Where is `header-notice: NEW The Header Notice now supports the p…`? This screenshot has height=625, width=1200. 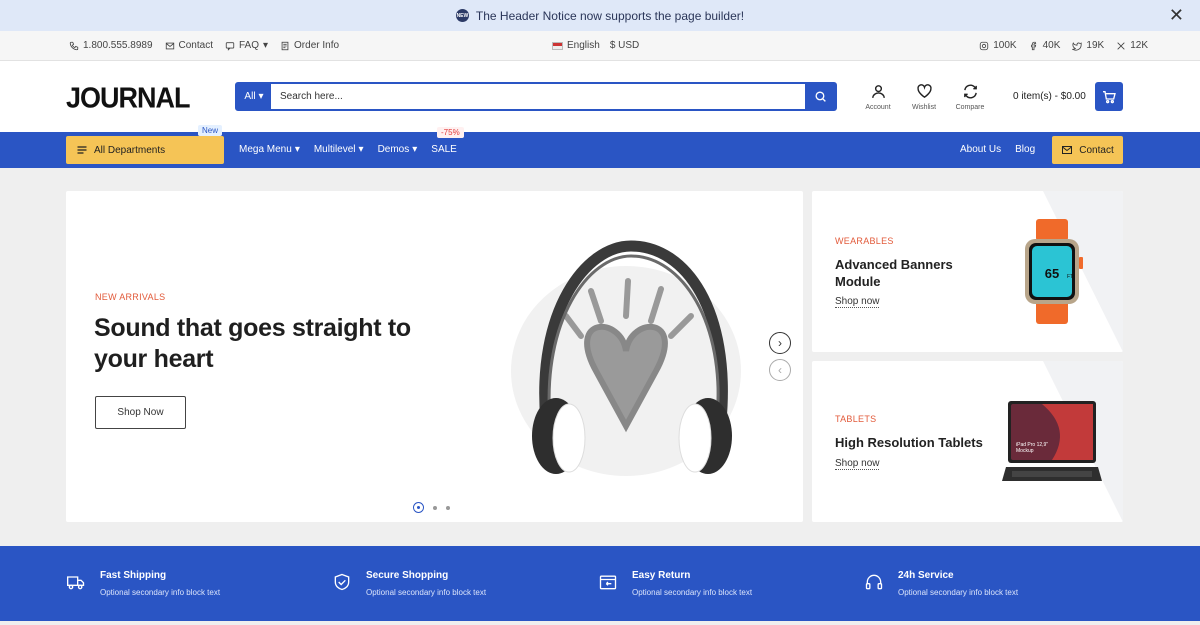 header-notice: NEW The Header Notice now supports the p… is located at coordinates (600, 15).